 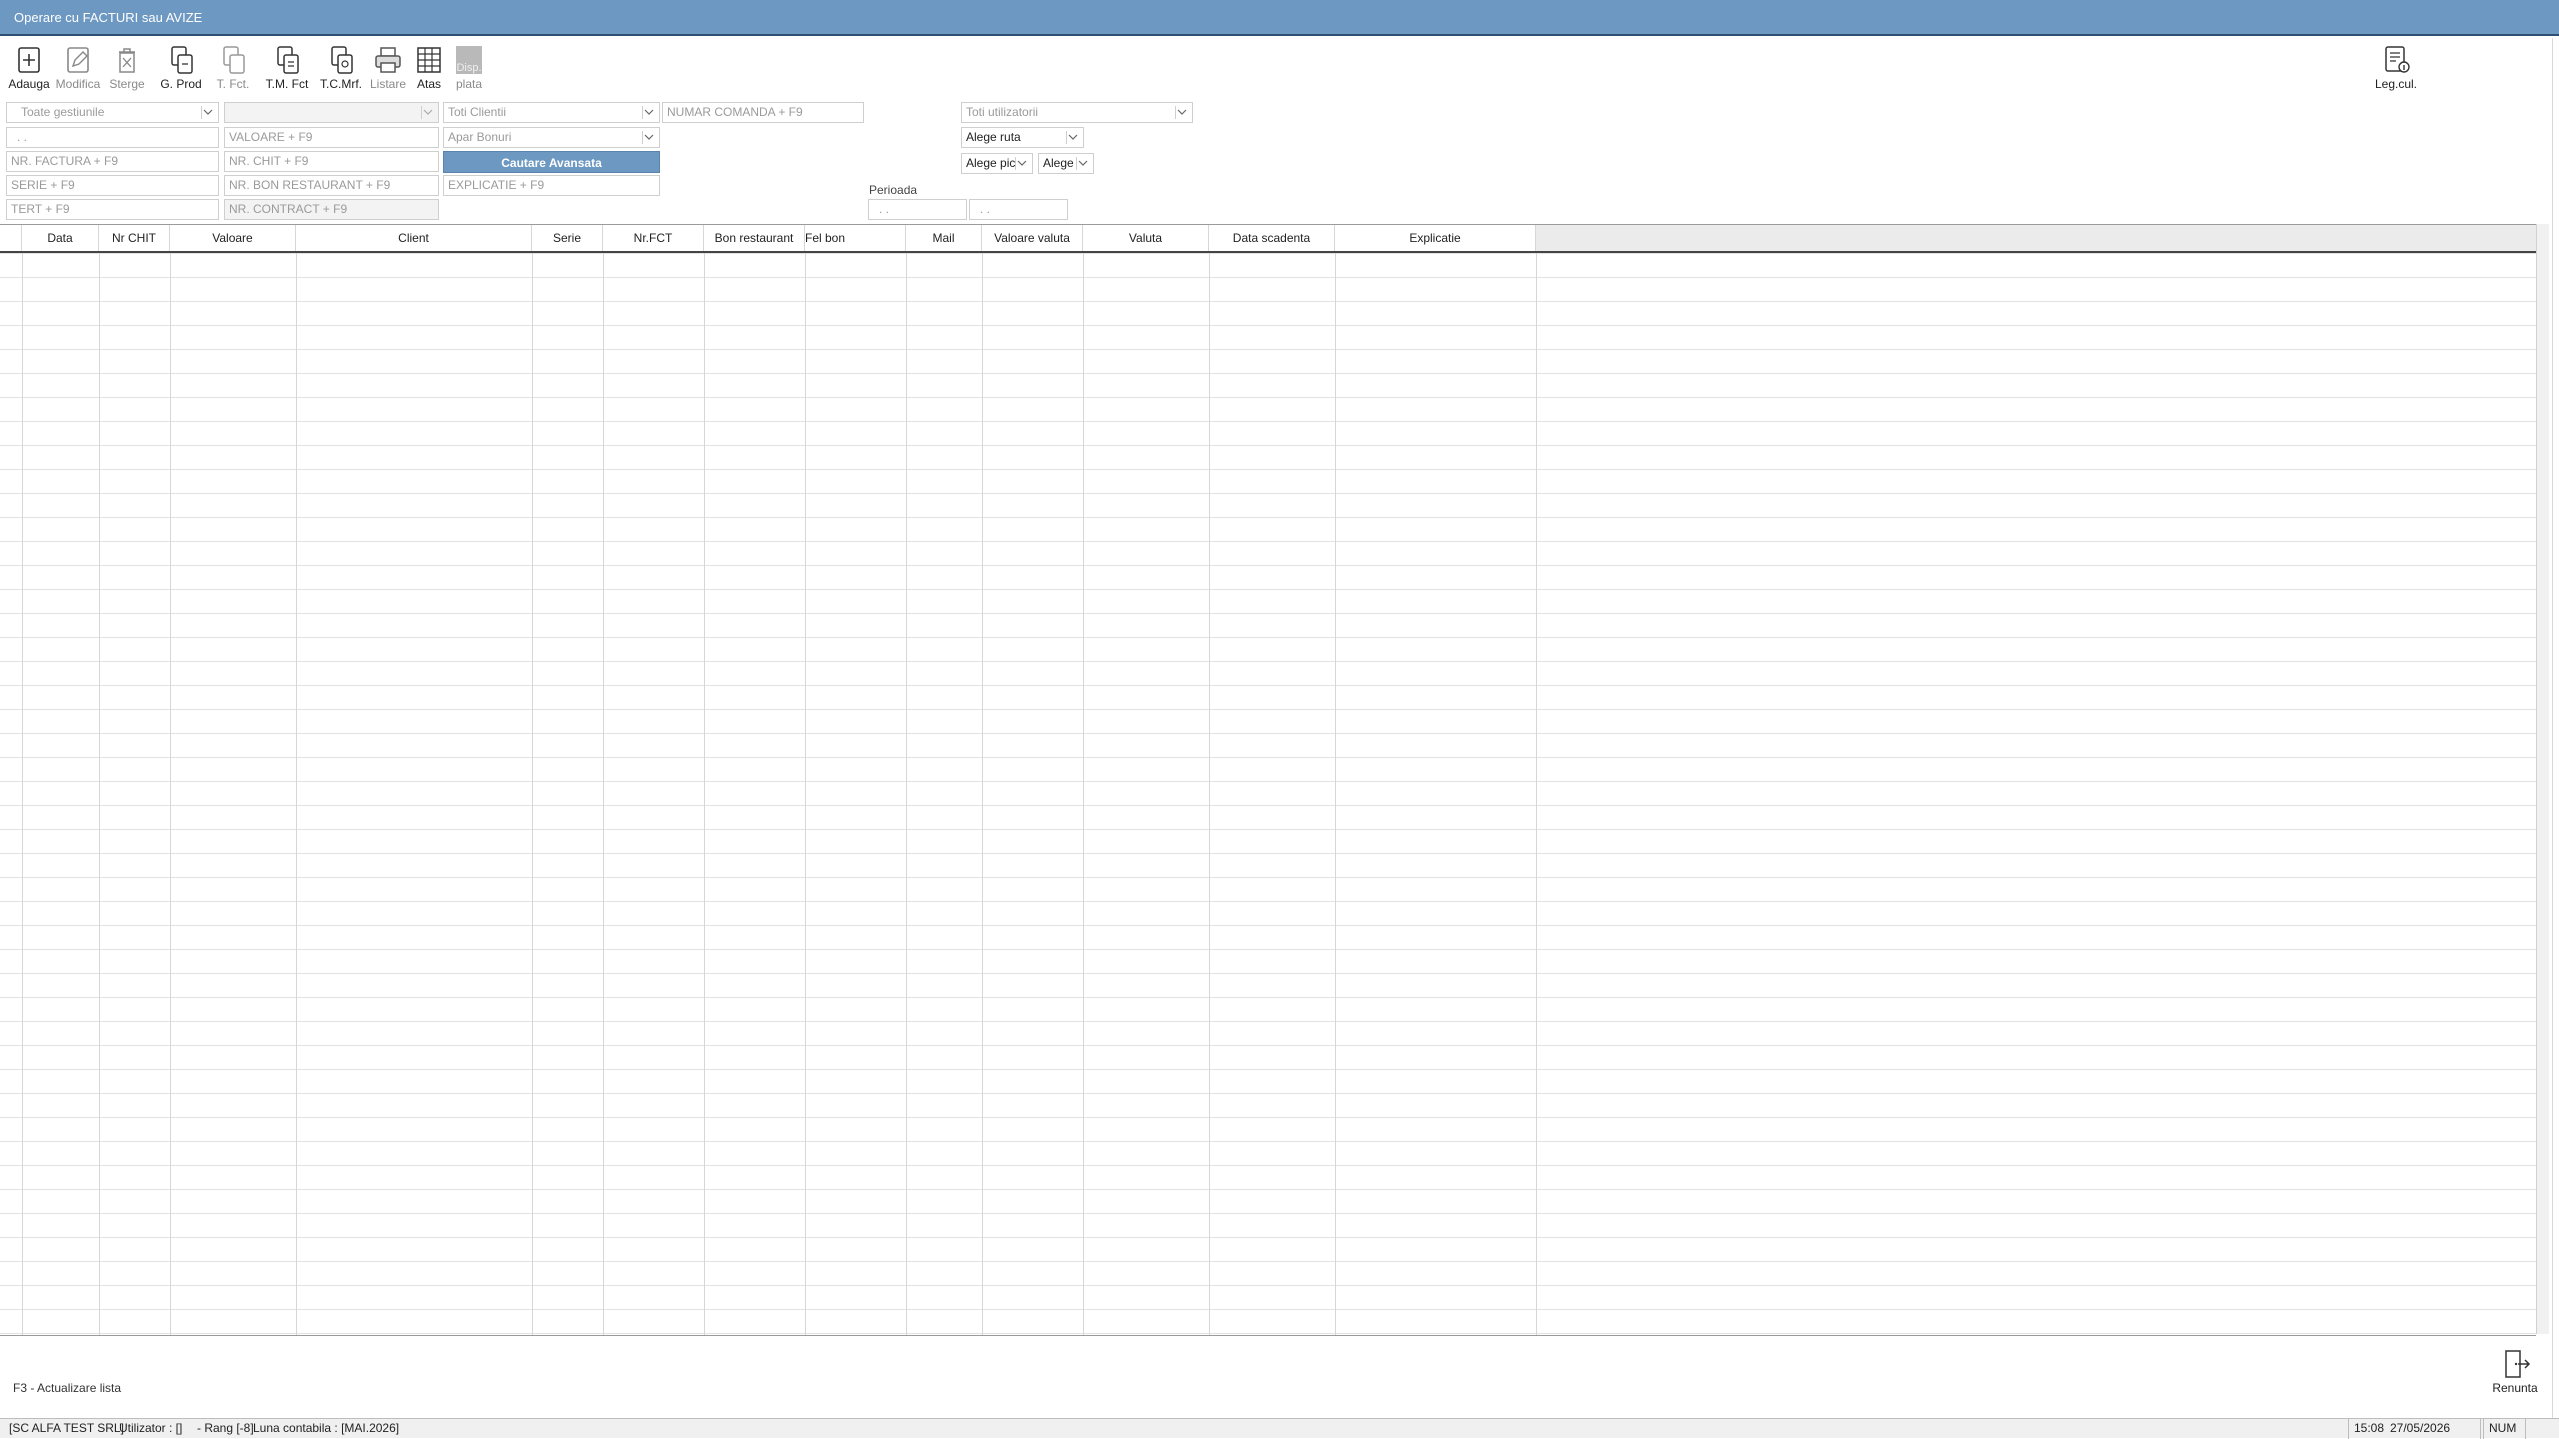 I want to click on perioada-end-input: . ., so click(x=1018, y=209).